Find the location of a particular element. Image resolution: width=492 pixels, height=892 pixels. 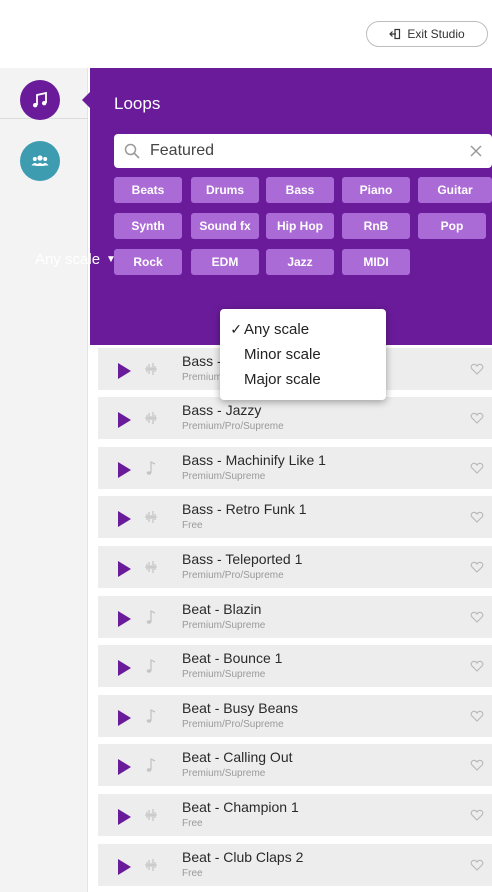

loop-row: Beat - Calling Out Premium/Supreme is located at coordinates (295, 765).